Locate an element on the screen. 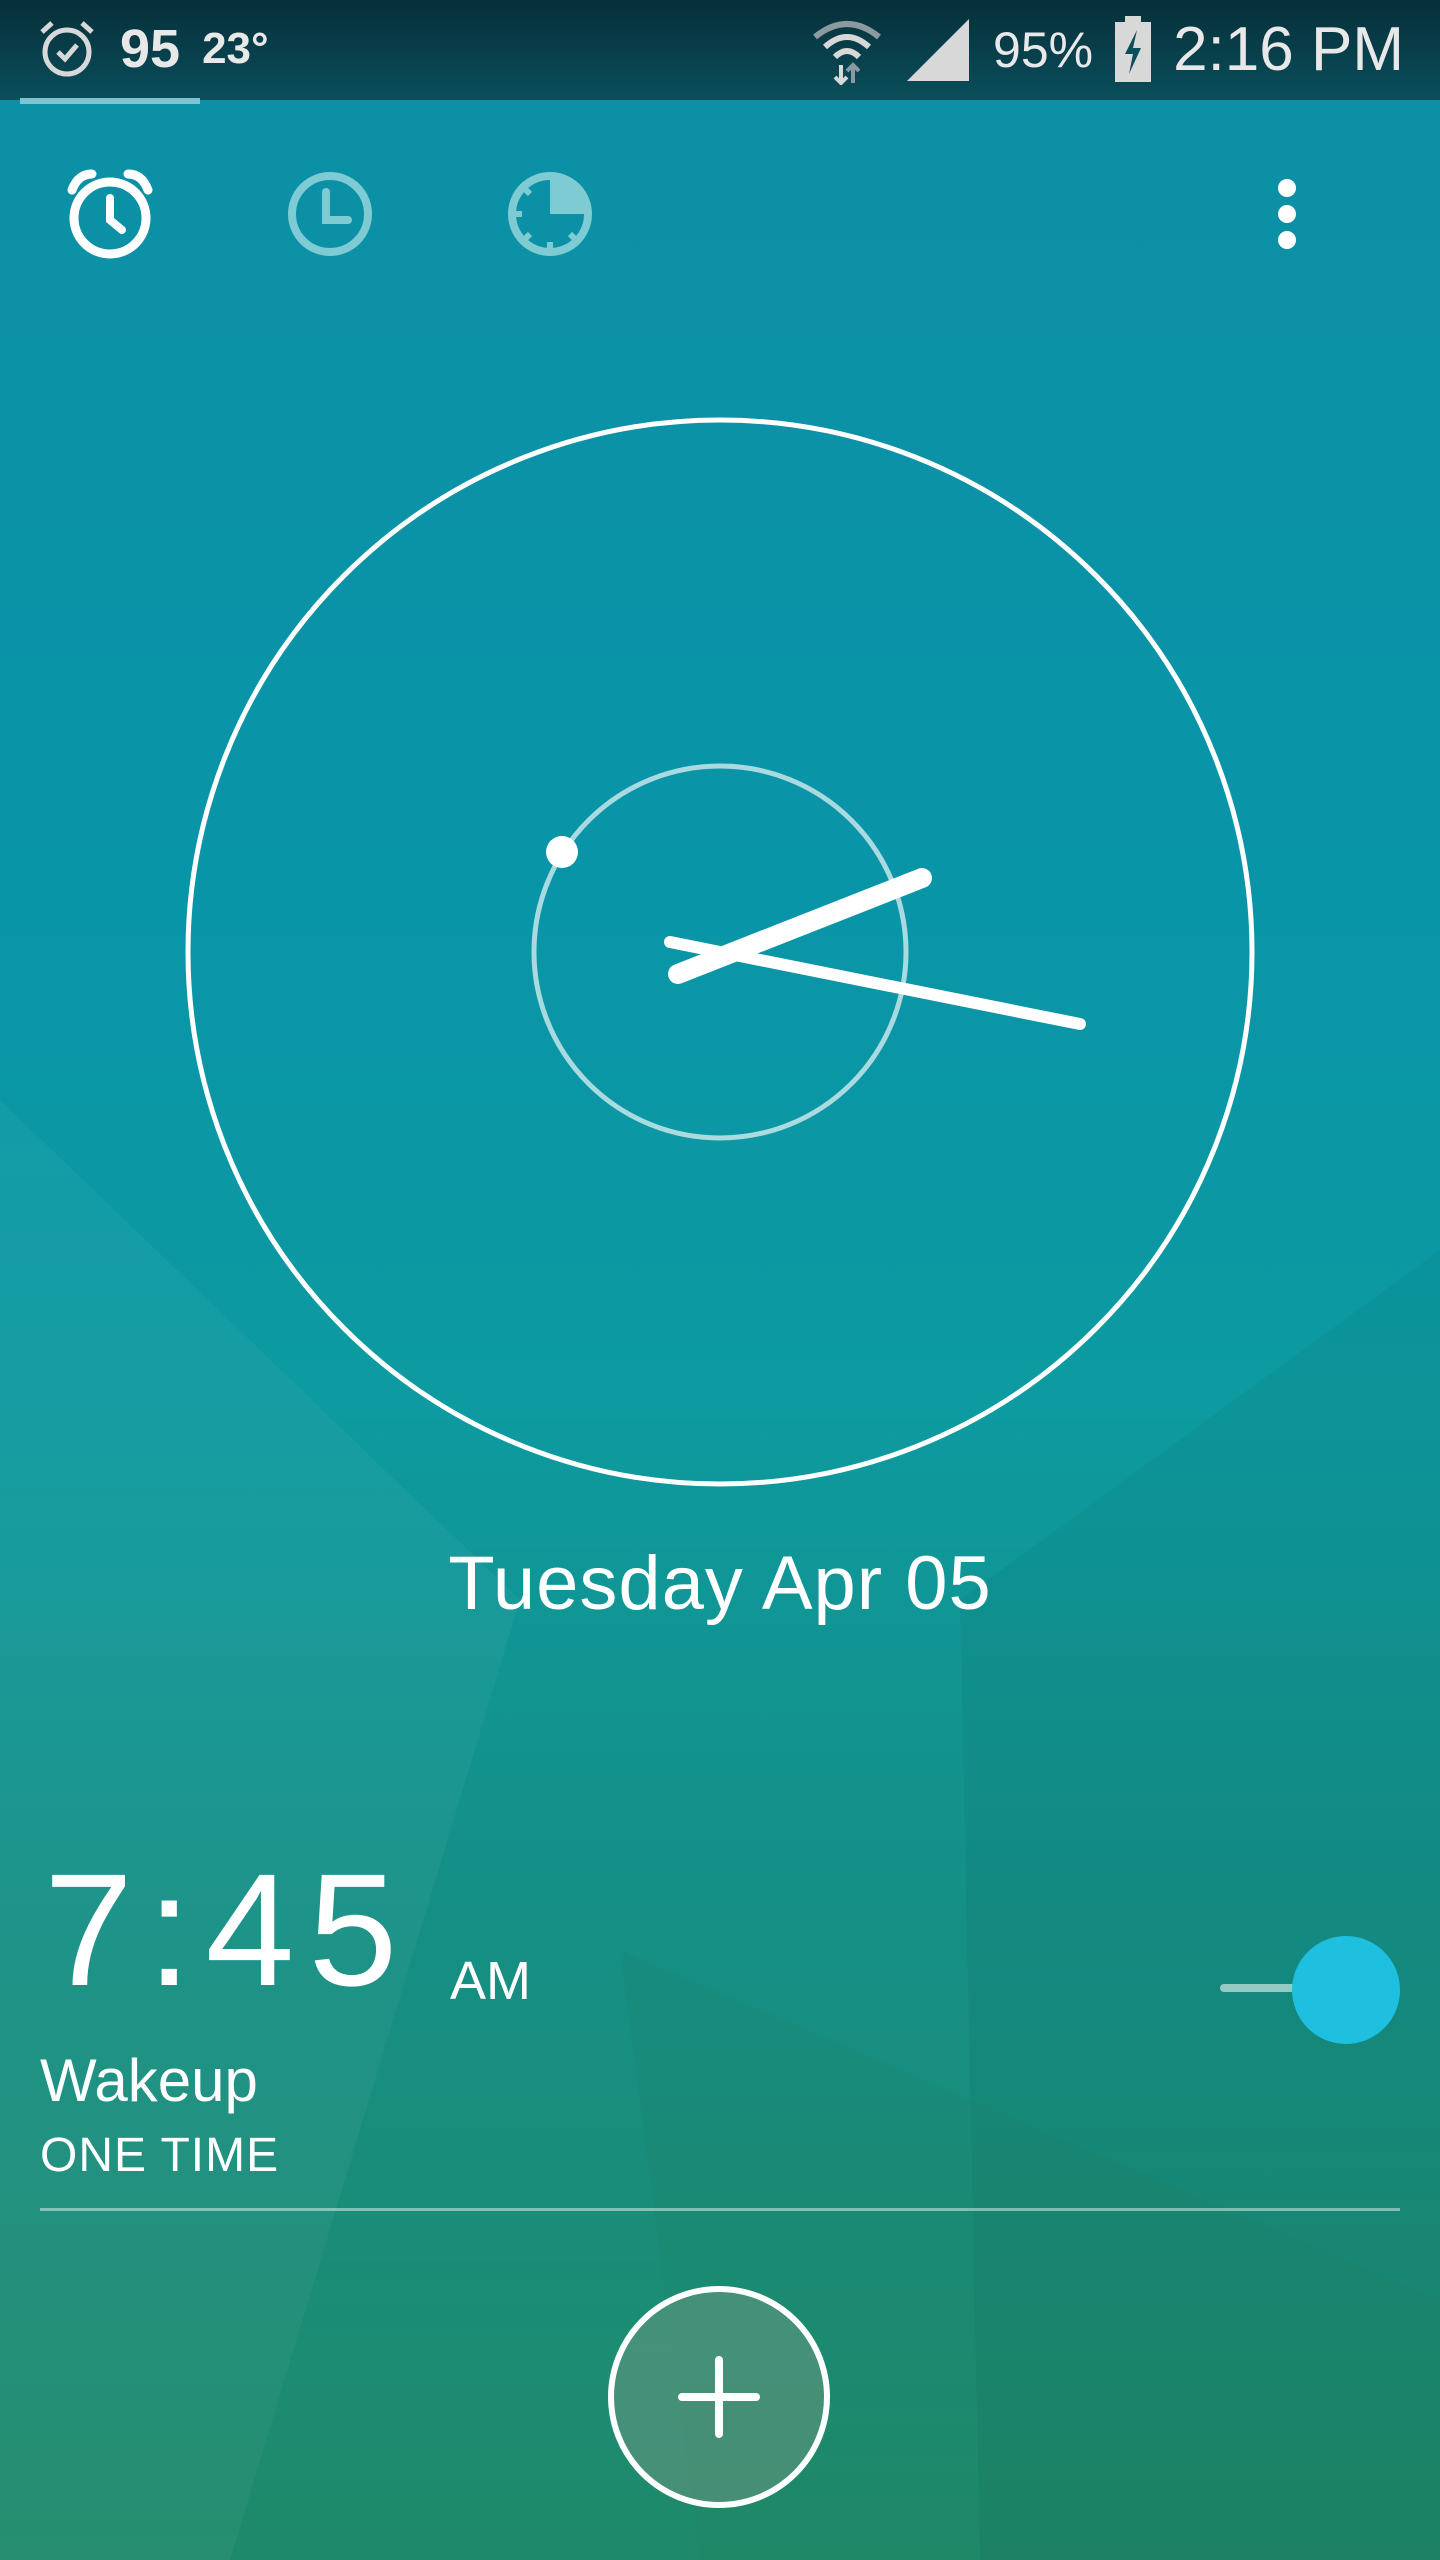 The height and width of the screenshot is (2560, 1440). timer-icon is located at coordinates (550, 214).